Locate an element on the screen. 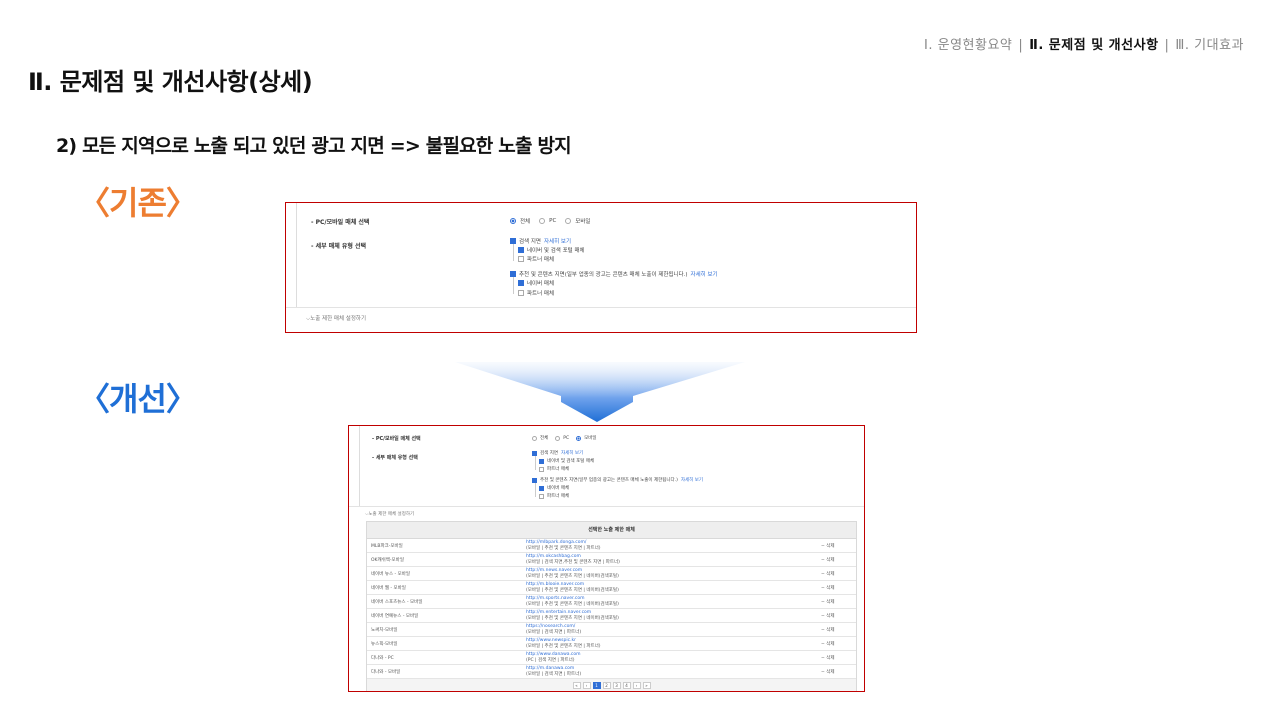 This screenshot has height=720, width=1280. media-desc: (PC | 검색 지면 | 파트너) is located at coordinates (550, 660).